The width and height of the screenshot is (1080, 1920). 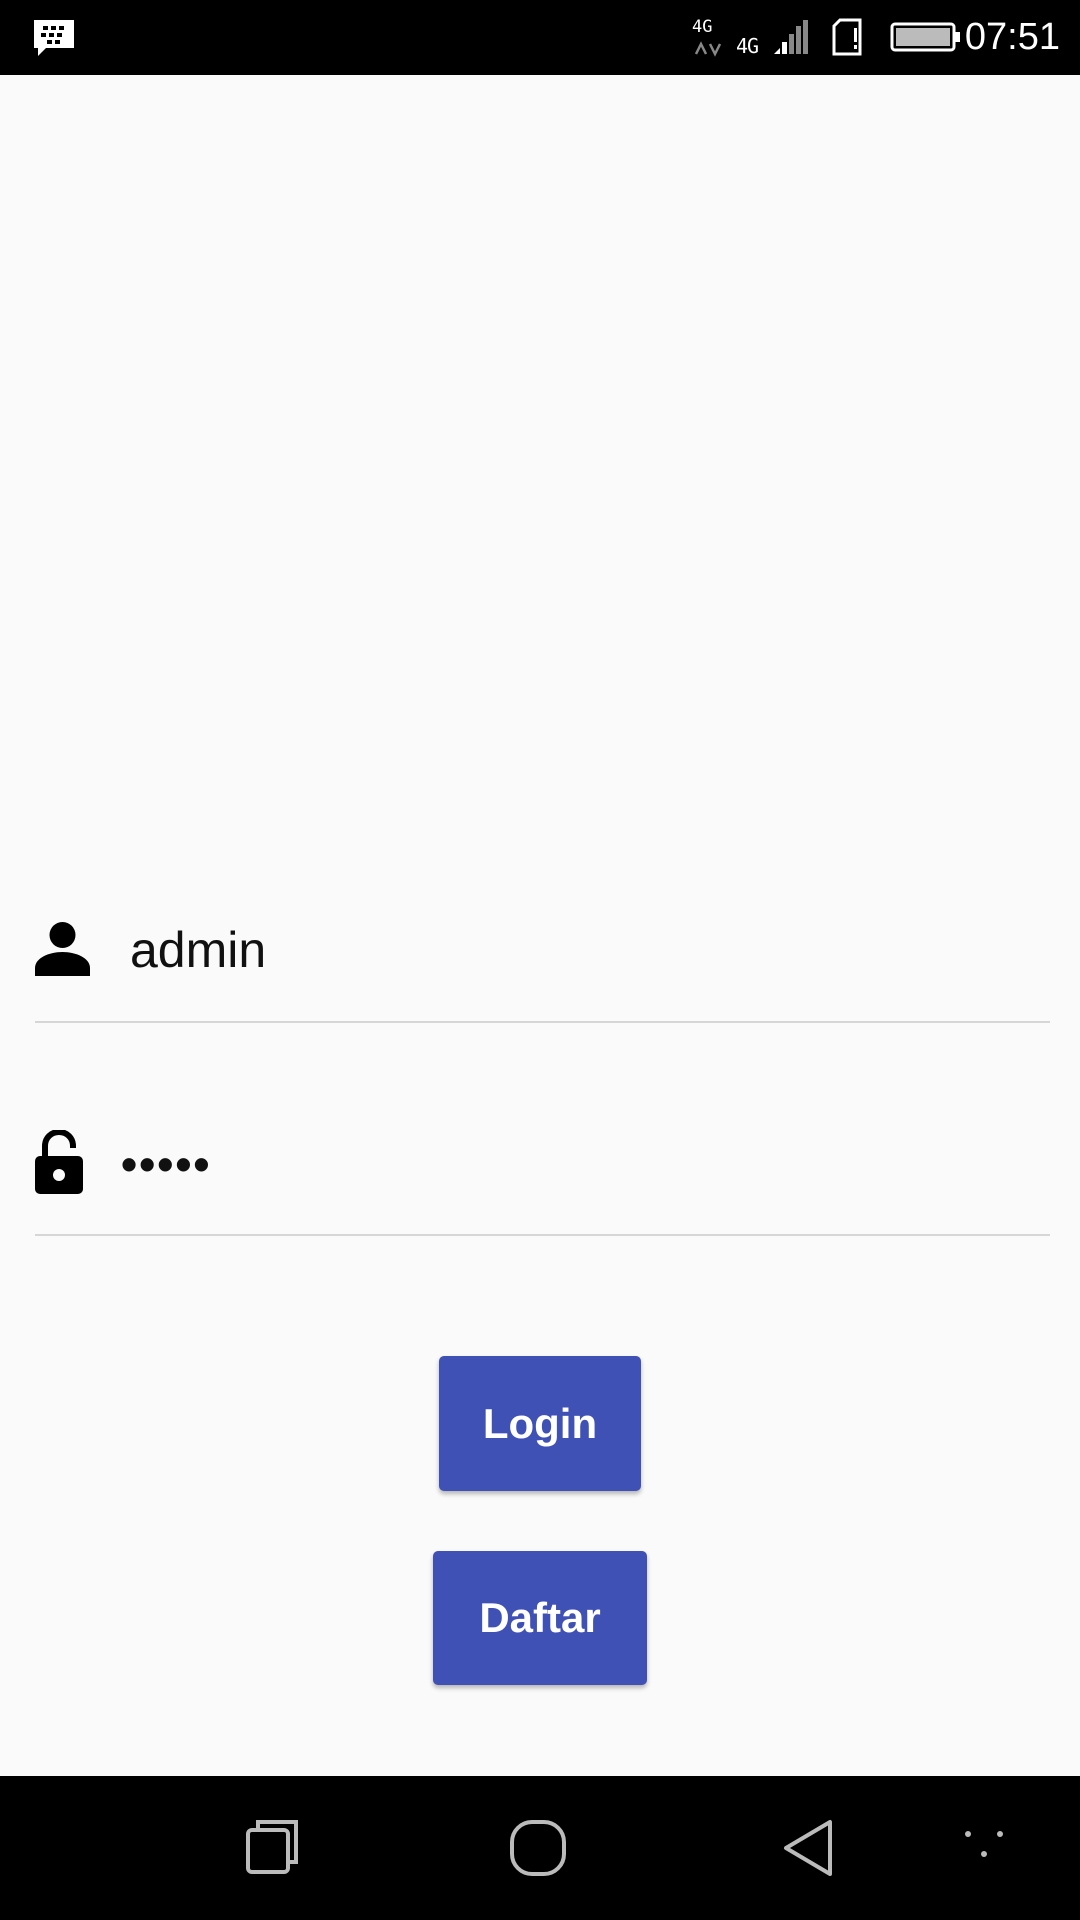 What do you see at coordinates (166, 1164) in the screenshot?
I see `password-input: •••••` at bounding box center [166, 1164].